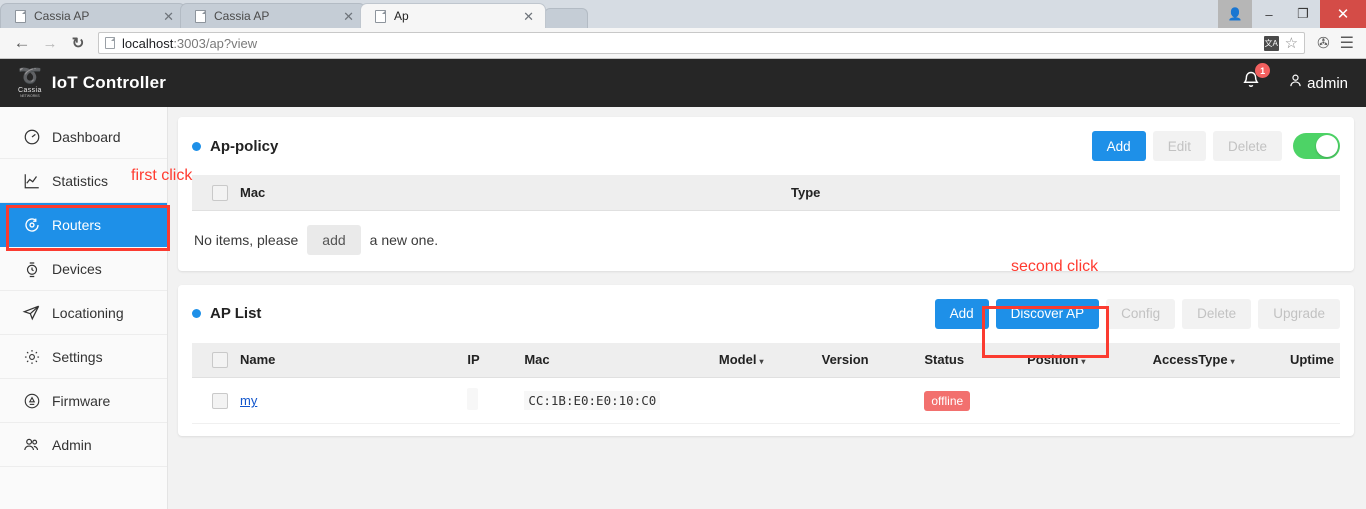  What do you see at coordinates (1190, 360) in the screenshot?
I see `column-label: AccessType` at bounding box center [1190, 360].